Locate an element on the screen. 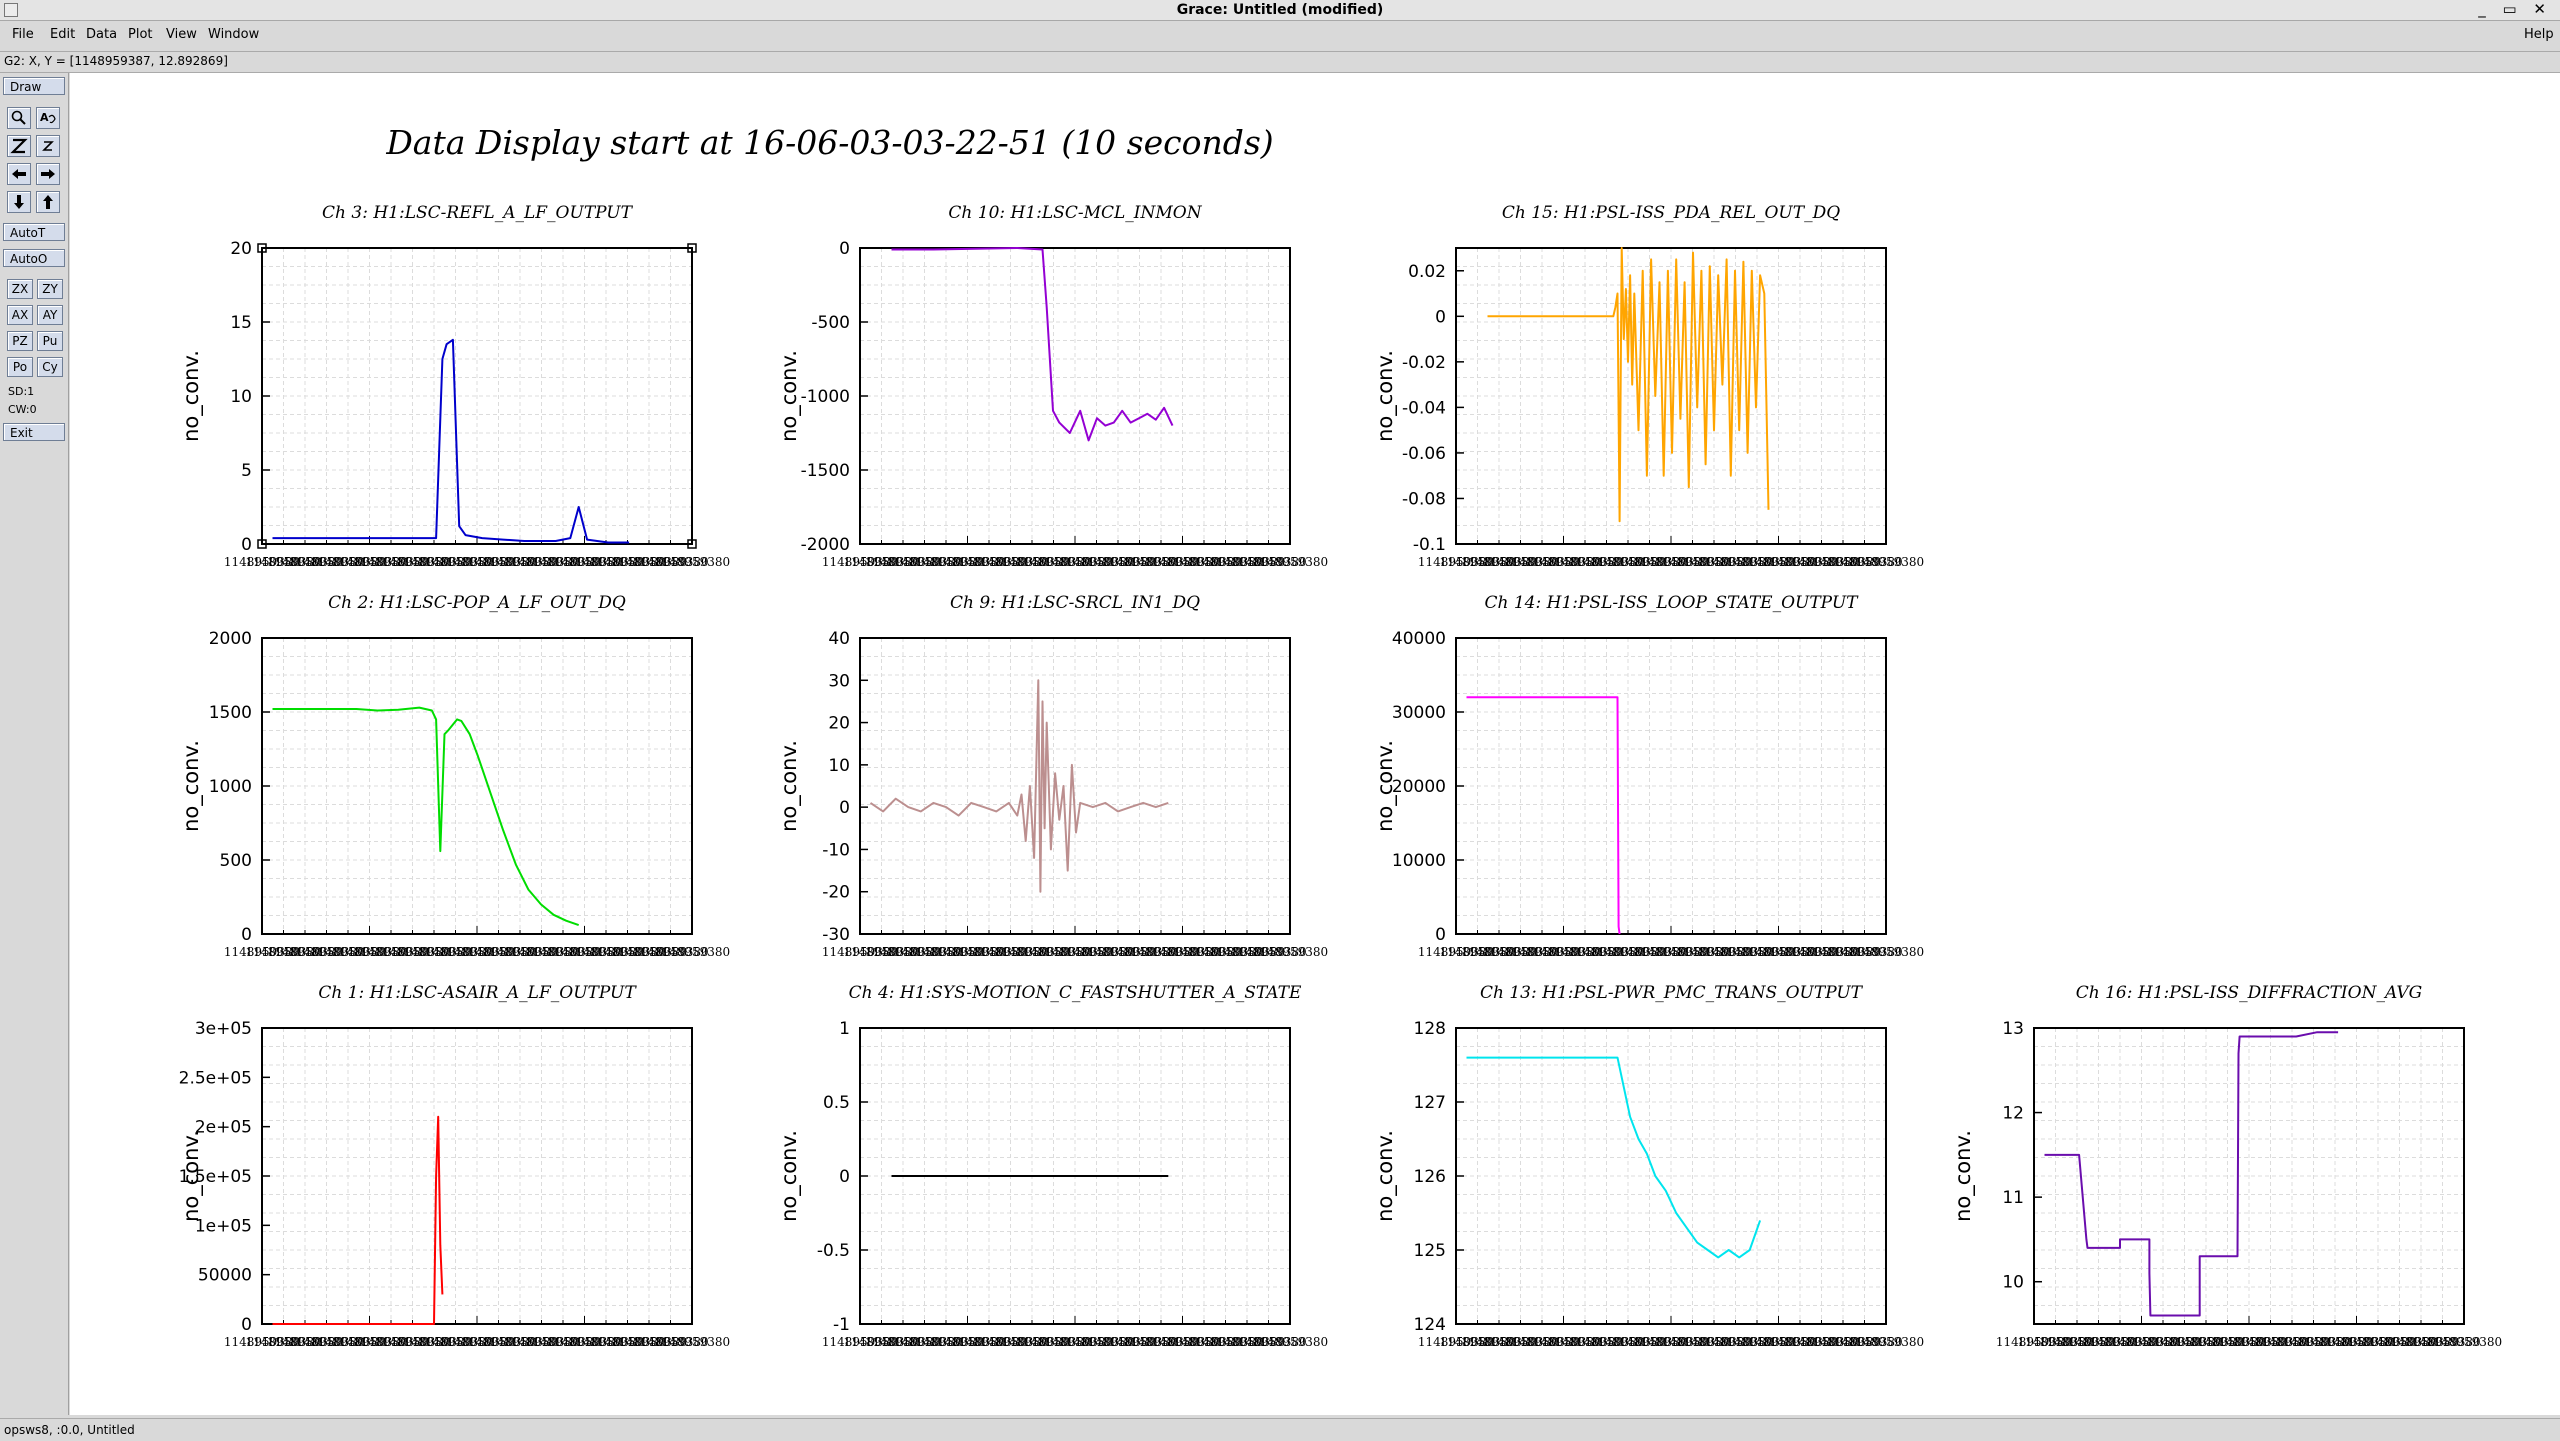  menu-edit: Edit is located at coordinates (62, 34).